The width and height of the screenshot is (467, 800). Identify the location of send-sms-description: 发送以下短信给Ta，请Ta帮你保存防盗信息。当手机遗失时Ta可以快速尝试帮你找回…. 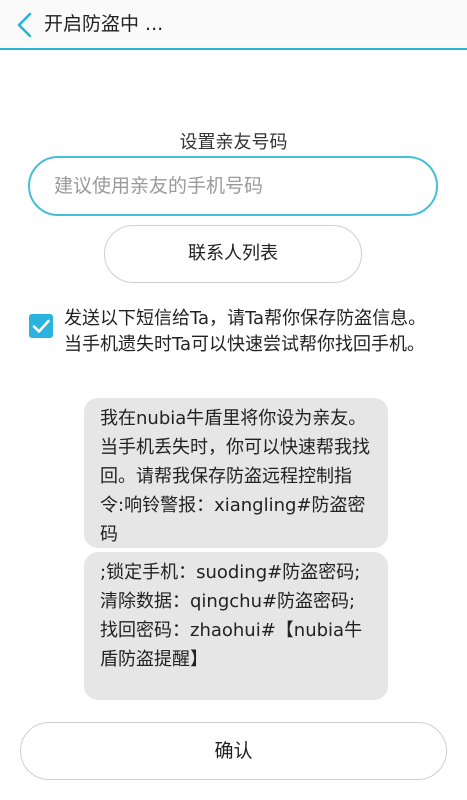
(245, 331).